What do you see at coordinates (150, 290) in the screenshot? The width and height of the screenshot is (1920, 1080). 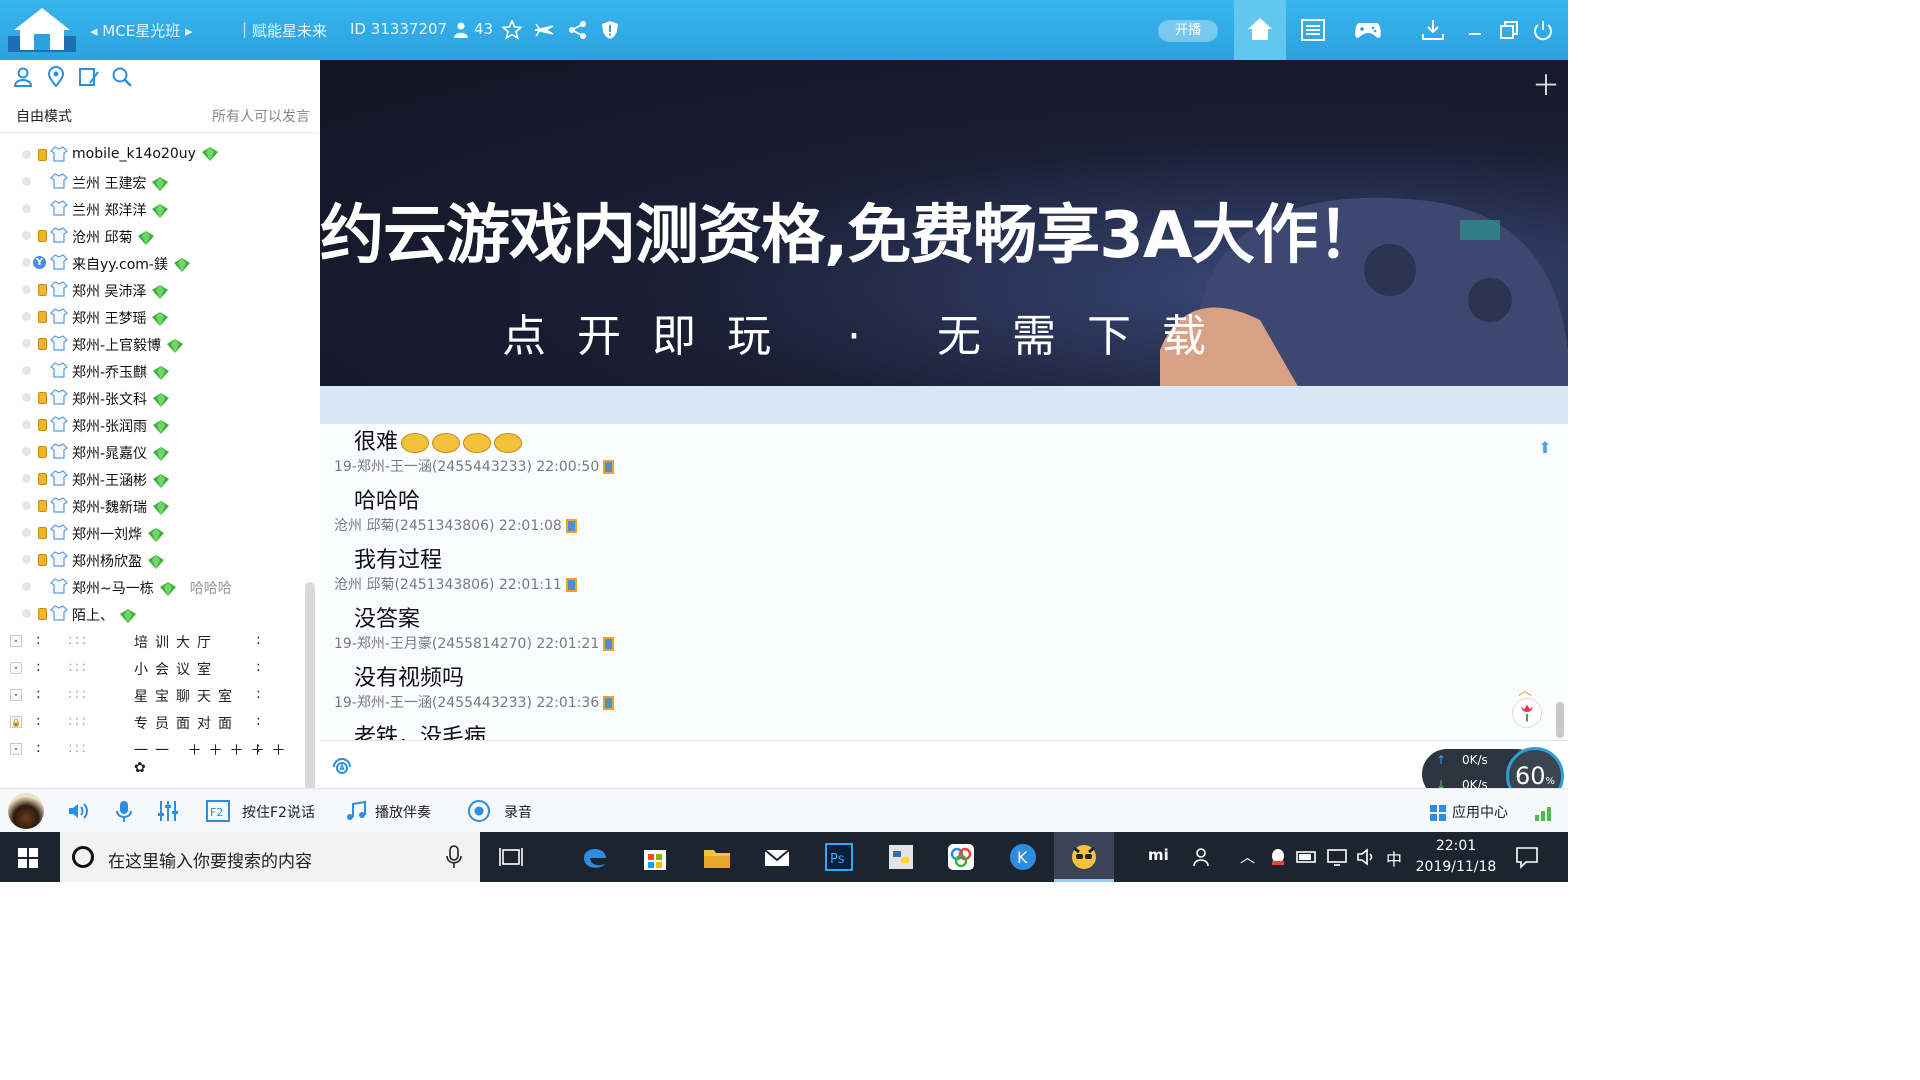 I see `list-item: 郑州 吴沛泽` at bounding box center [150, 290].